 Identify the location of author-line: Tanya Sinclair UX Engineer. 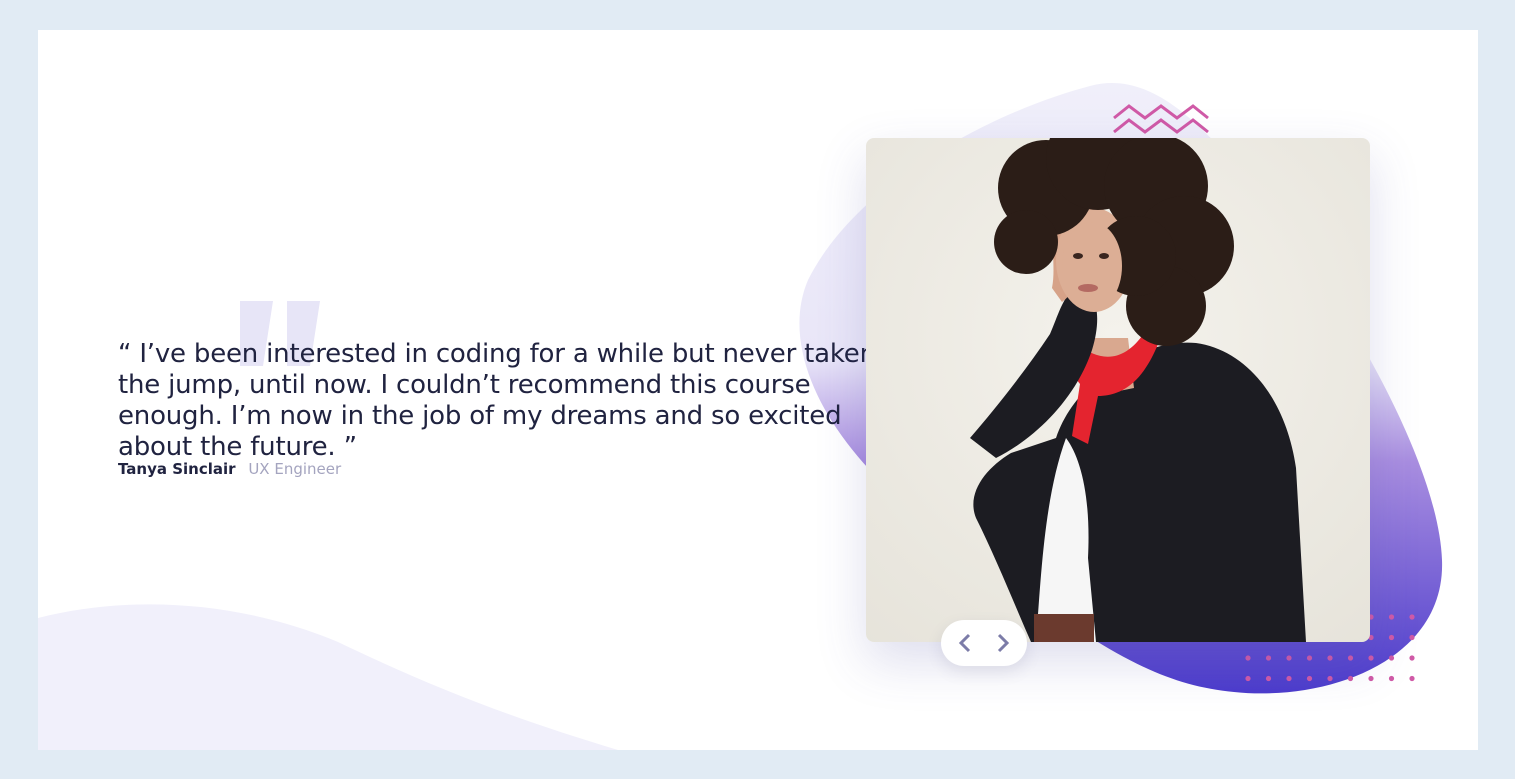
(229, 469).